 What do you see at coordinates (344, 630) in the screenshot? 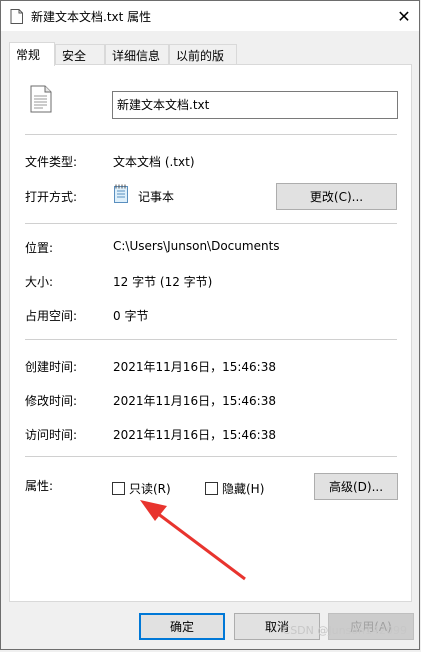
I see `watermark: CSDN @Junson142099` at bounding box center [344, 630].